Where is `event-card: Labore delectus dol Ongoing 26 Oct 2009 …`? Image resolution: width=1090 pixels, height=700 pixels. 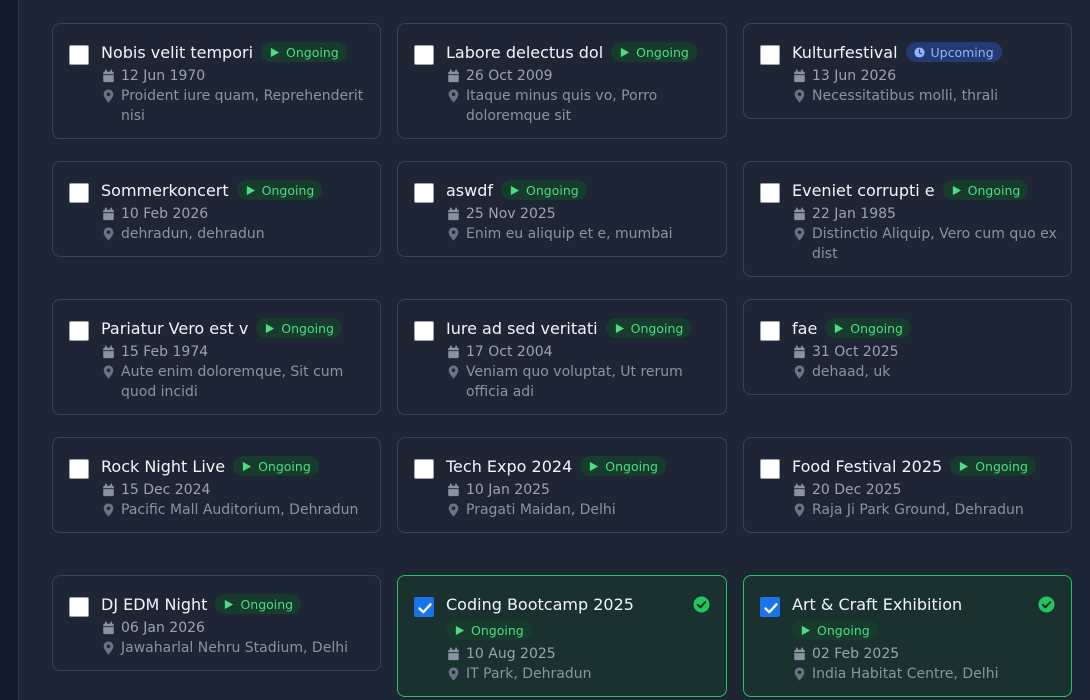 event-card: Labore delectus dol Ongoing 26 Oct 2009 … is located at coordinates (562, 81).